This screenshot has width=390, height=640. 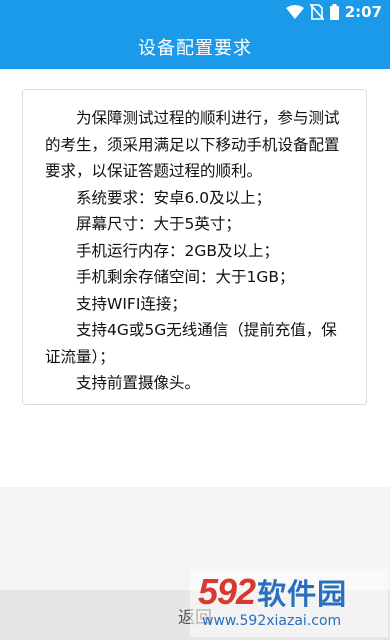 I want to click on wifi-icon, so click(x=294, y=12).